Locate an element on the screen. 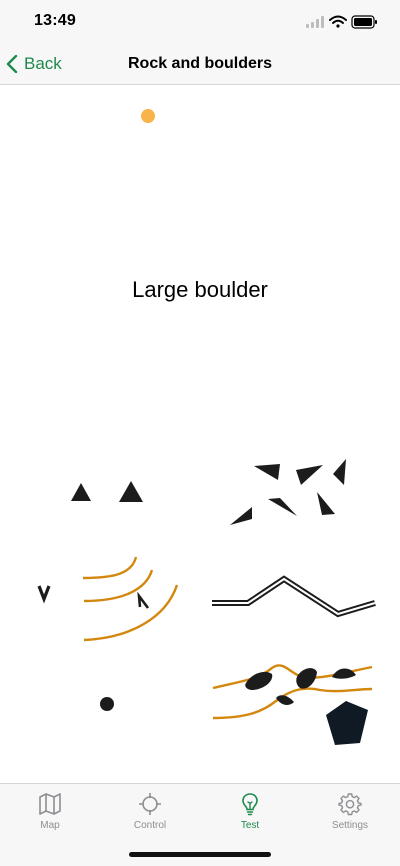 This screenshot has width=400, height=866. tab-control-label: Control is located at coordinates (150, 825).